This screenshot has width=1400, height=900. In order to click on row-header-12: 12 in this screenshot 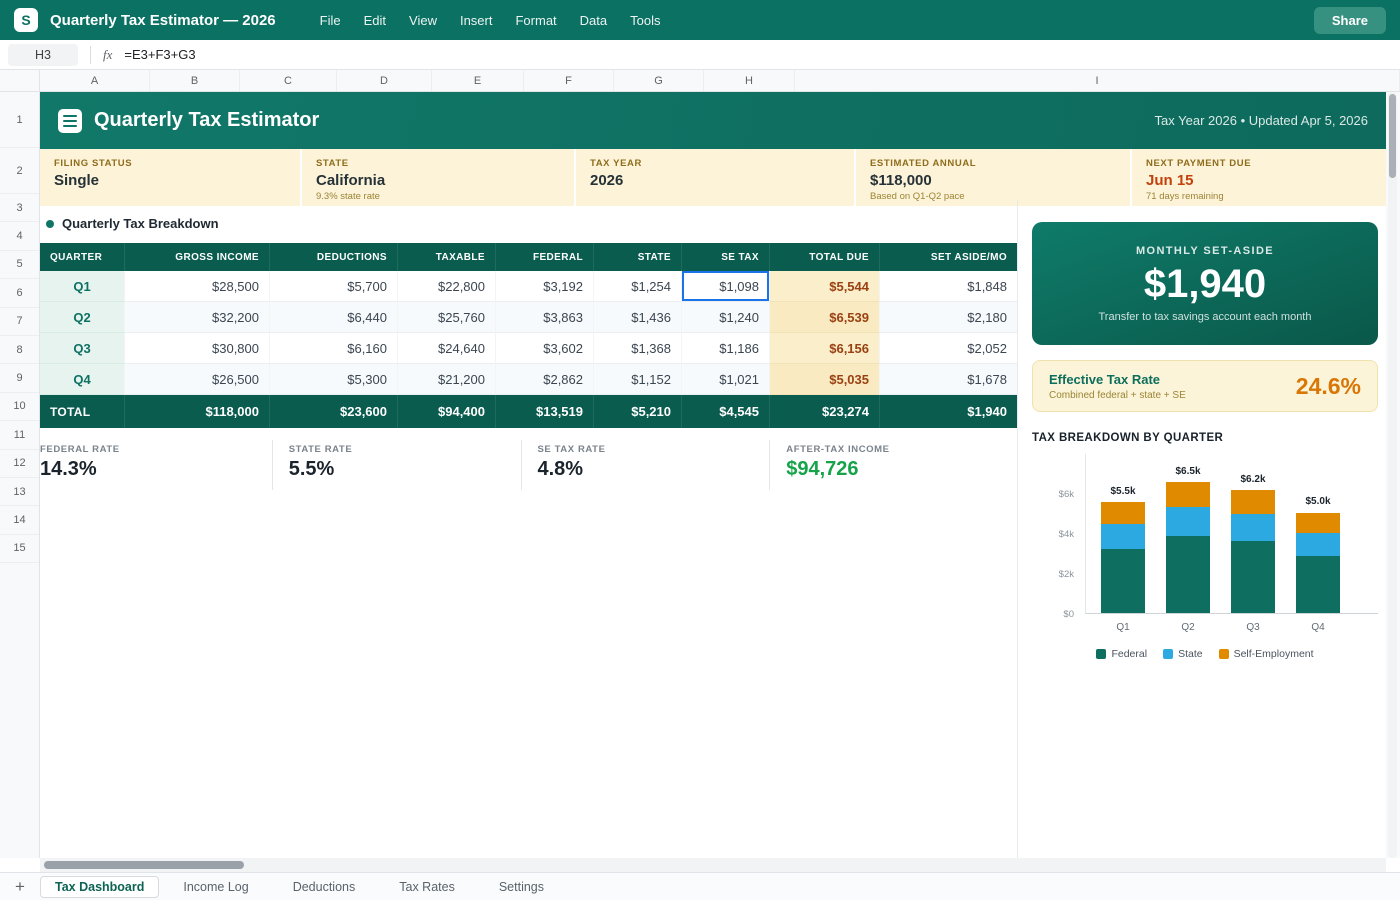, I will do `click(19, 464)`.